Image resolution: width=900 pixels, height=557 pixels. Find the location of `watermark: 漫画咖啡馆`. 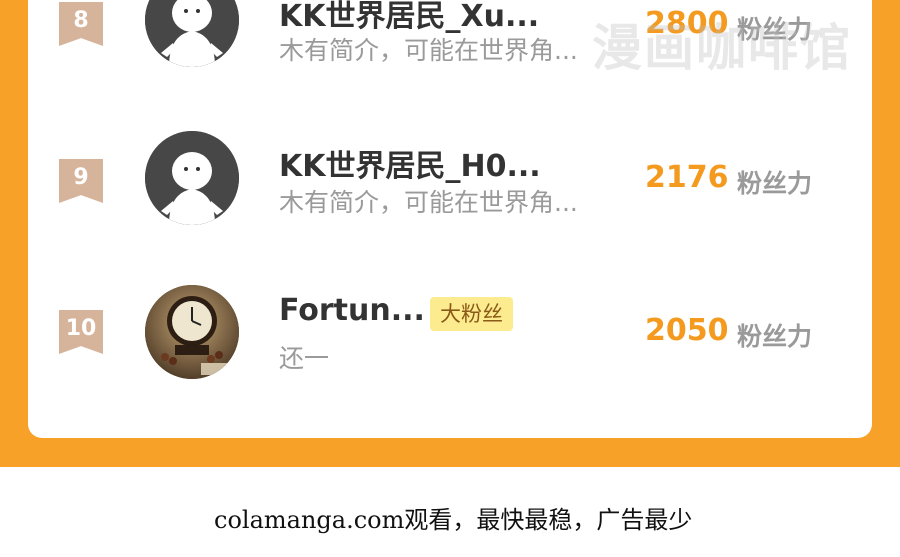

watermark: 漫画咖啡馆 is located at coordinates (722, 48).